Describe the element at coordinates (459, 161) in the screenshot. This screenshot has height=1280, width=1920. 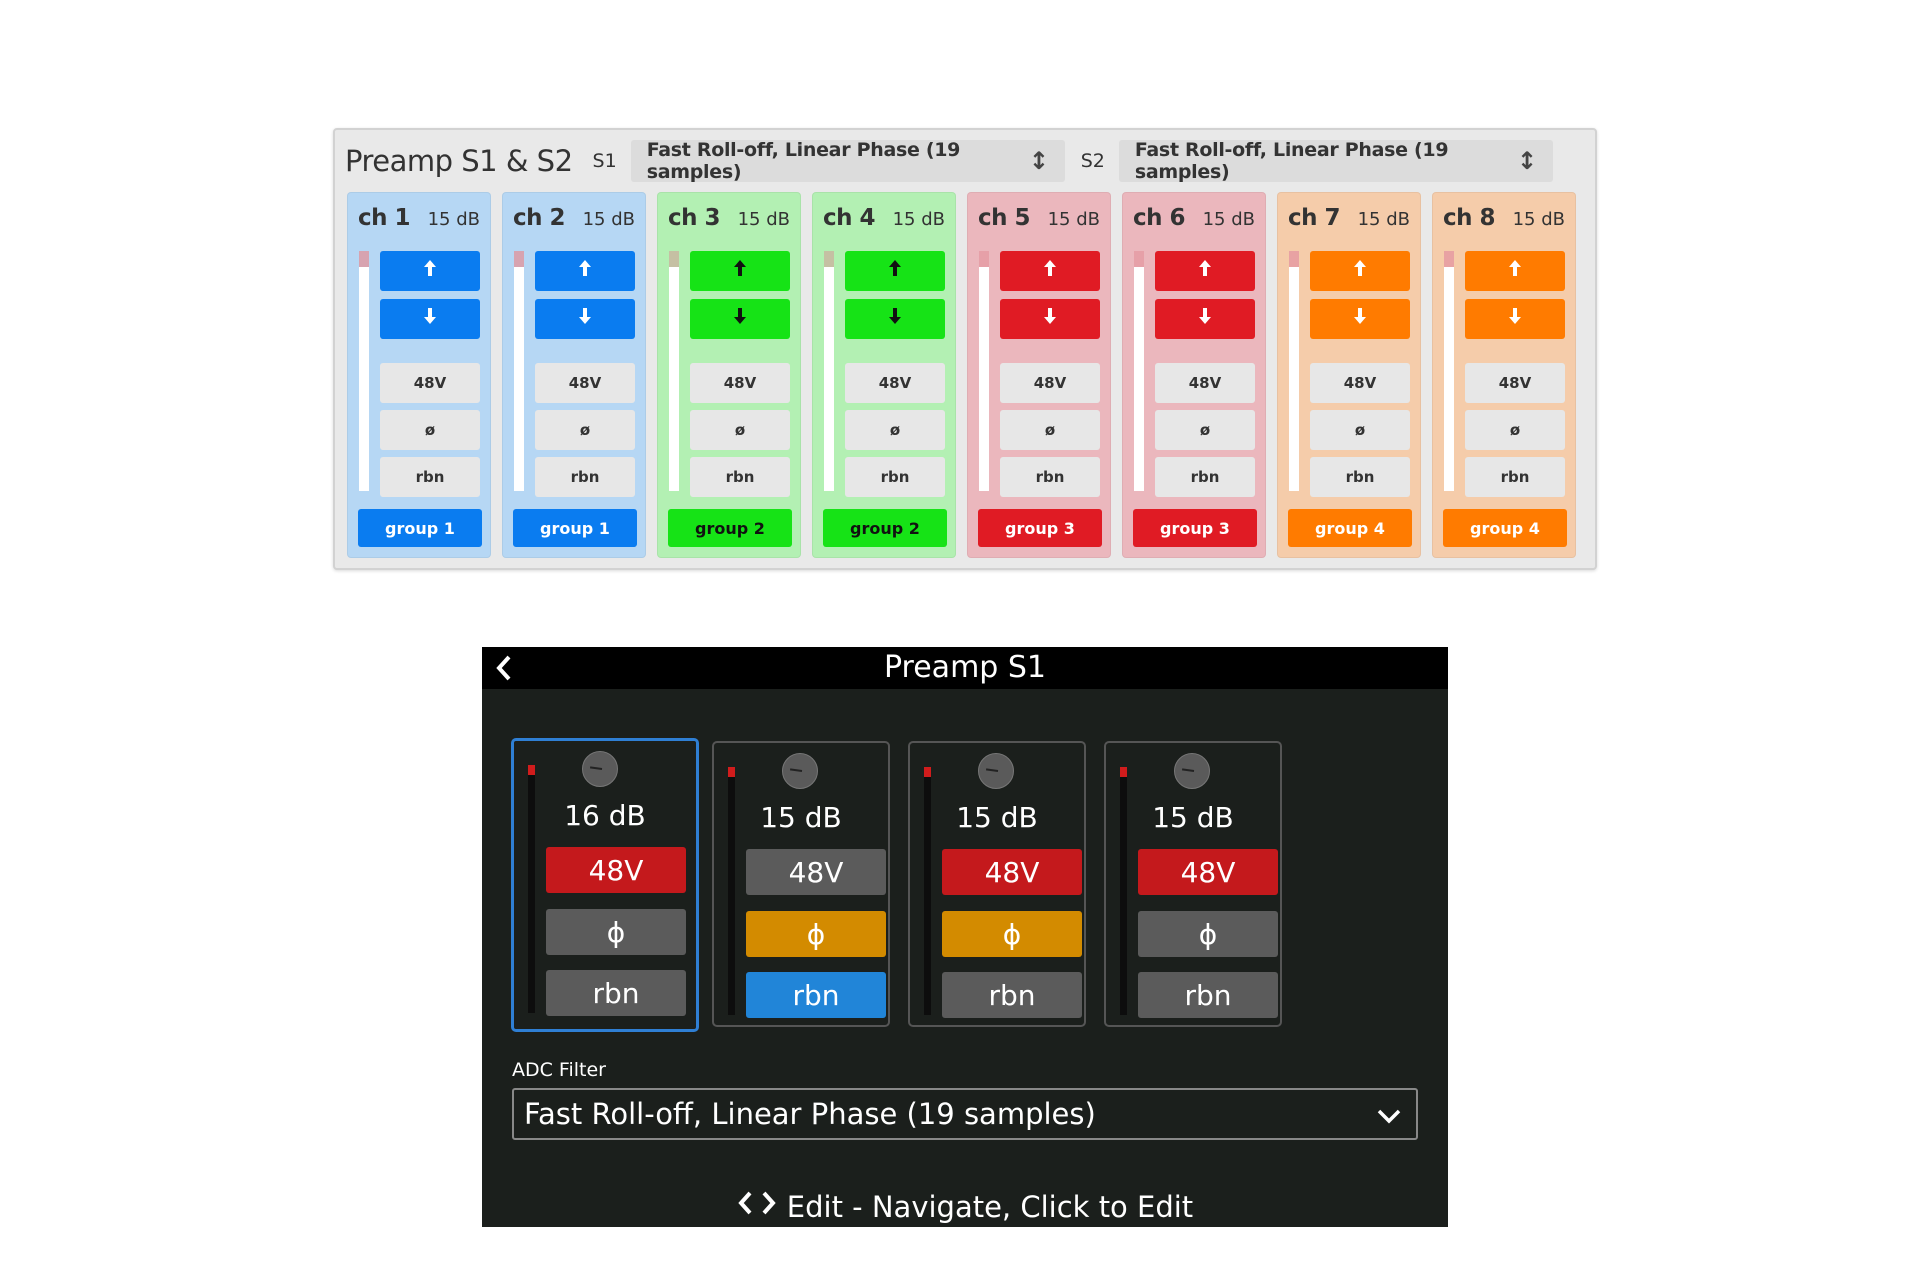
I see `panel-title: Preamp S1 & S2` at that location.